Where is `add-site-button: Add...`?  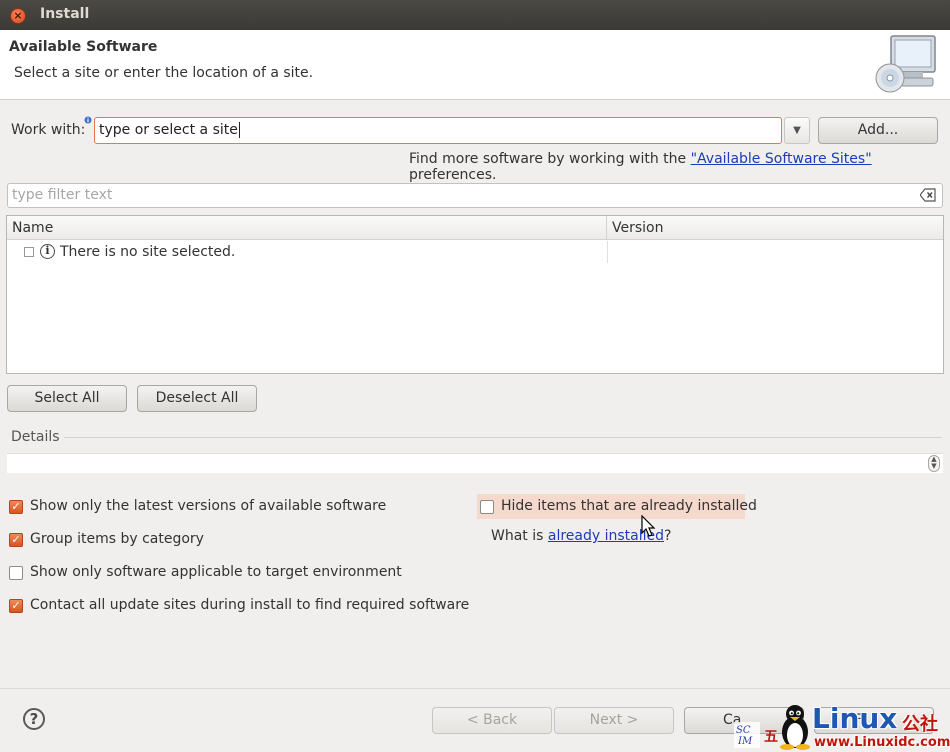
add-site-button: Add... is located at coordinates (878, 130).